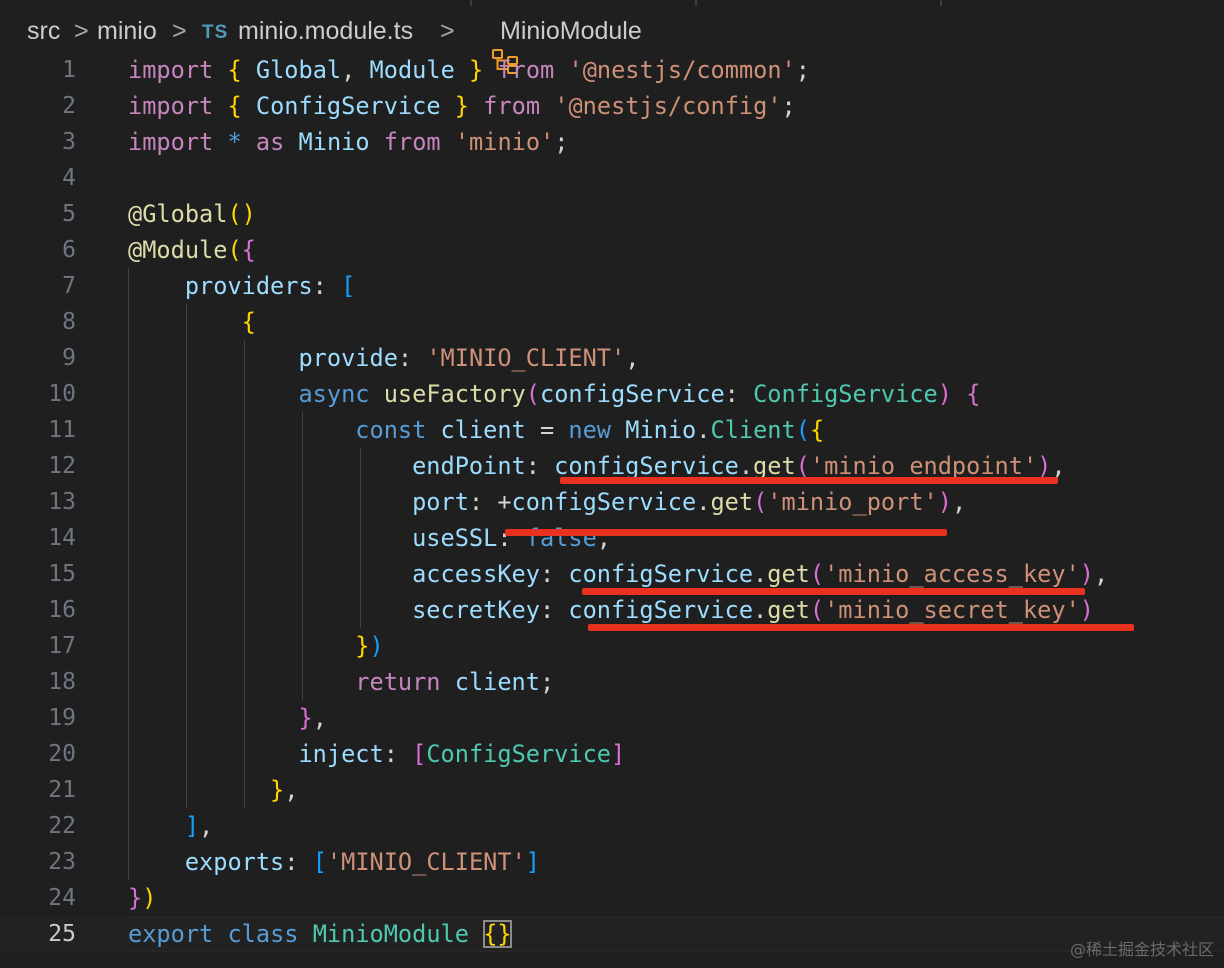 The height and width of the screenshot is (968, 1224). I want to click on code-text: export class MinioModule {}, so click(320, 934).